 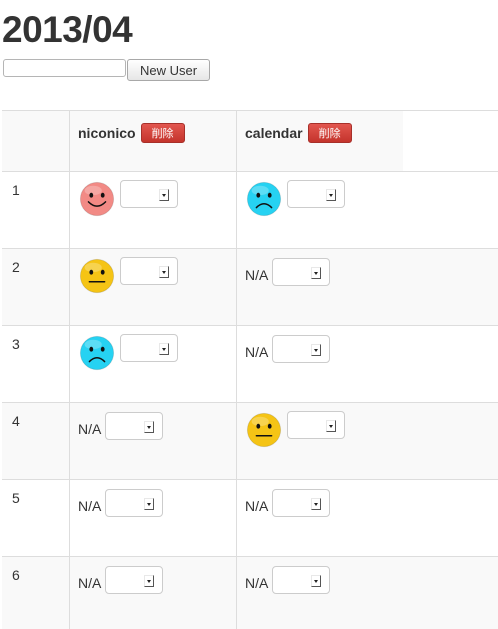 I want to click on new-user-input, so click(x=64, y=68).